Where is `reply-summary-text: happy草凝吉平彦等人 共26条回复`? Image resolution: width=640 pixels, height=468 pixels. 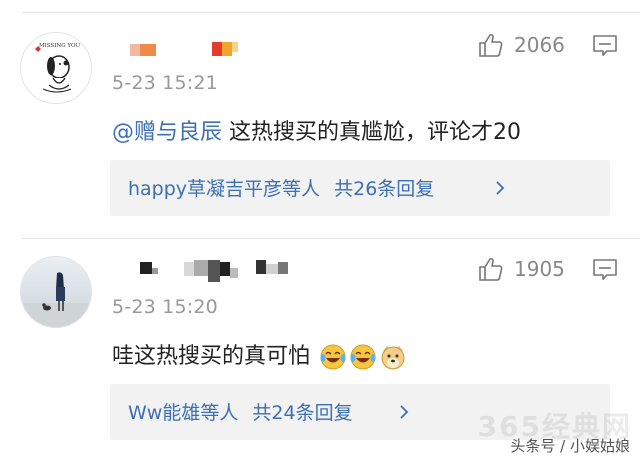 reply-summary-text: happy草凝吉平彦等人 共26条回复 is located at coordinates (281, 187).